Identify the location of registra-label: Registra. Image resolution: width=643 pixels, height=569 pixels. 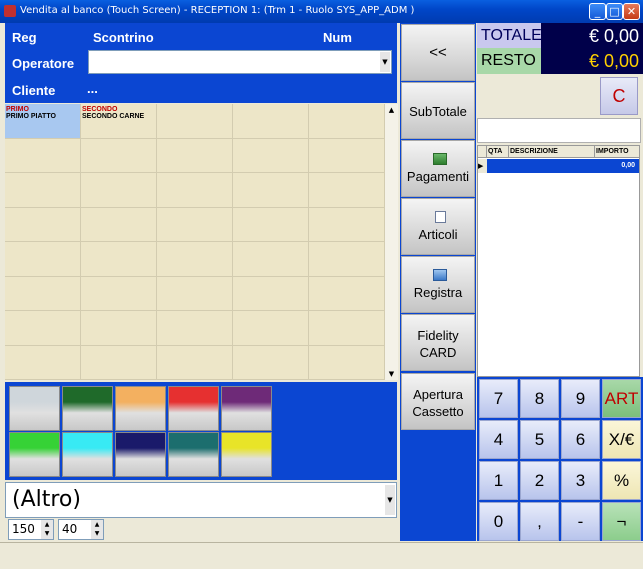
(438, 292).